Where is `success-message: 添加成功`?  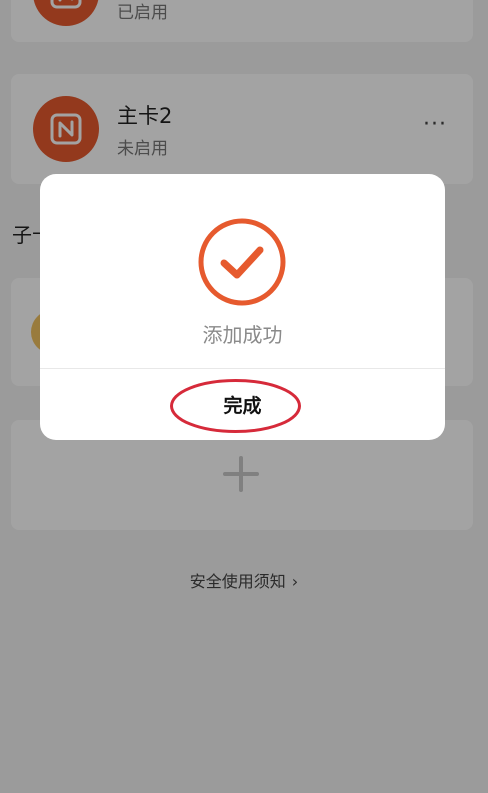 success-message: 添加成功 is located at coordinates (242, 335).